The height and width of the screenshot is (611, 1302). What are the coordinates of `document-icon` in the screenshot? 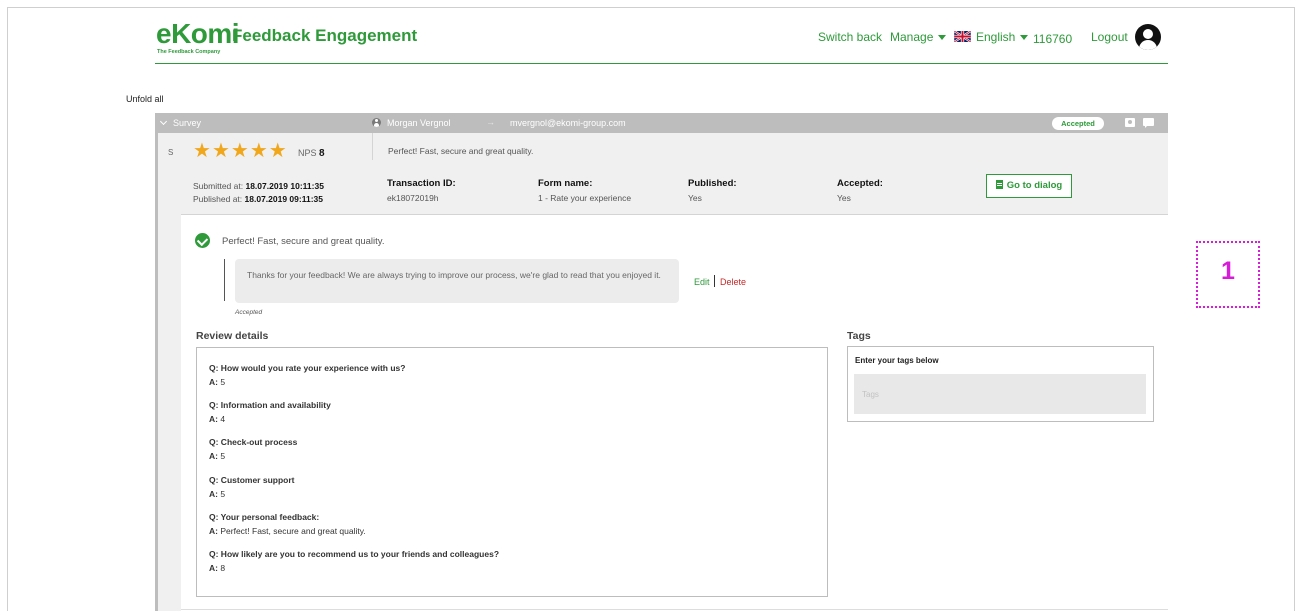 It's located at (999, 184).